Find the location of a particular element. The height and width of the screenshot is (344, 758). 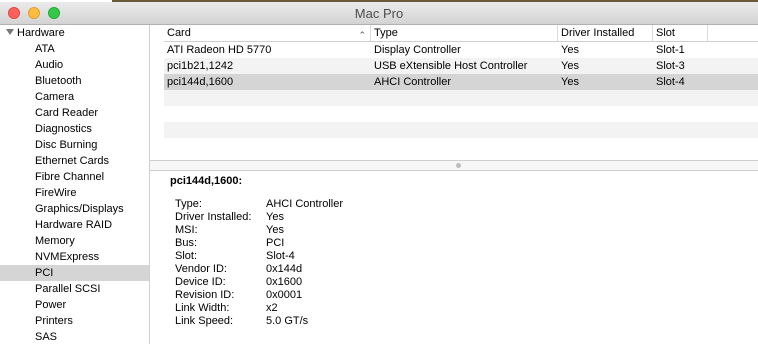

column-header-type: Type is located at coordinates (464, 33).